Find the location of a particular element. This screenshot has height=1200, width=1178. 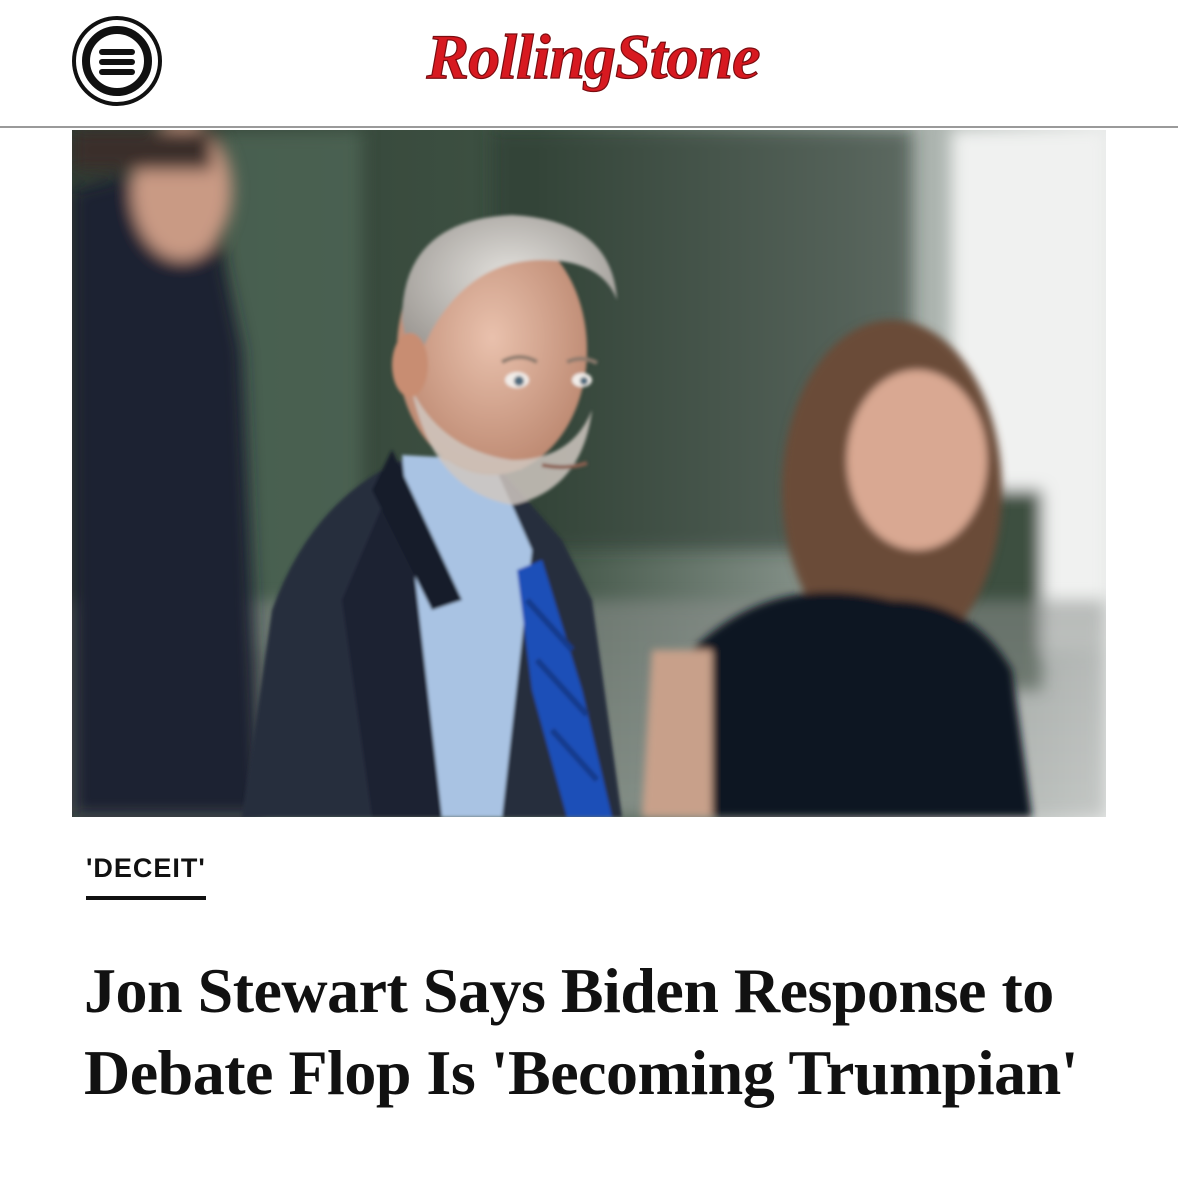

logo-wordmark: RollingStone is located at coordinates (593, 56).